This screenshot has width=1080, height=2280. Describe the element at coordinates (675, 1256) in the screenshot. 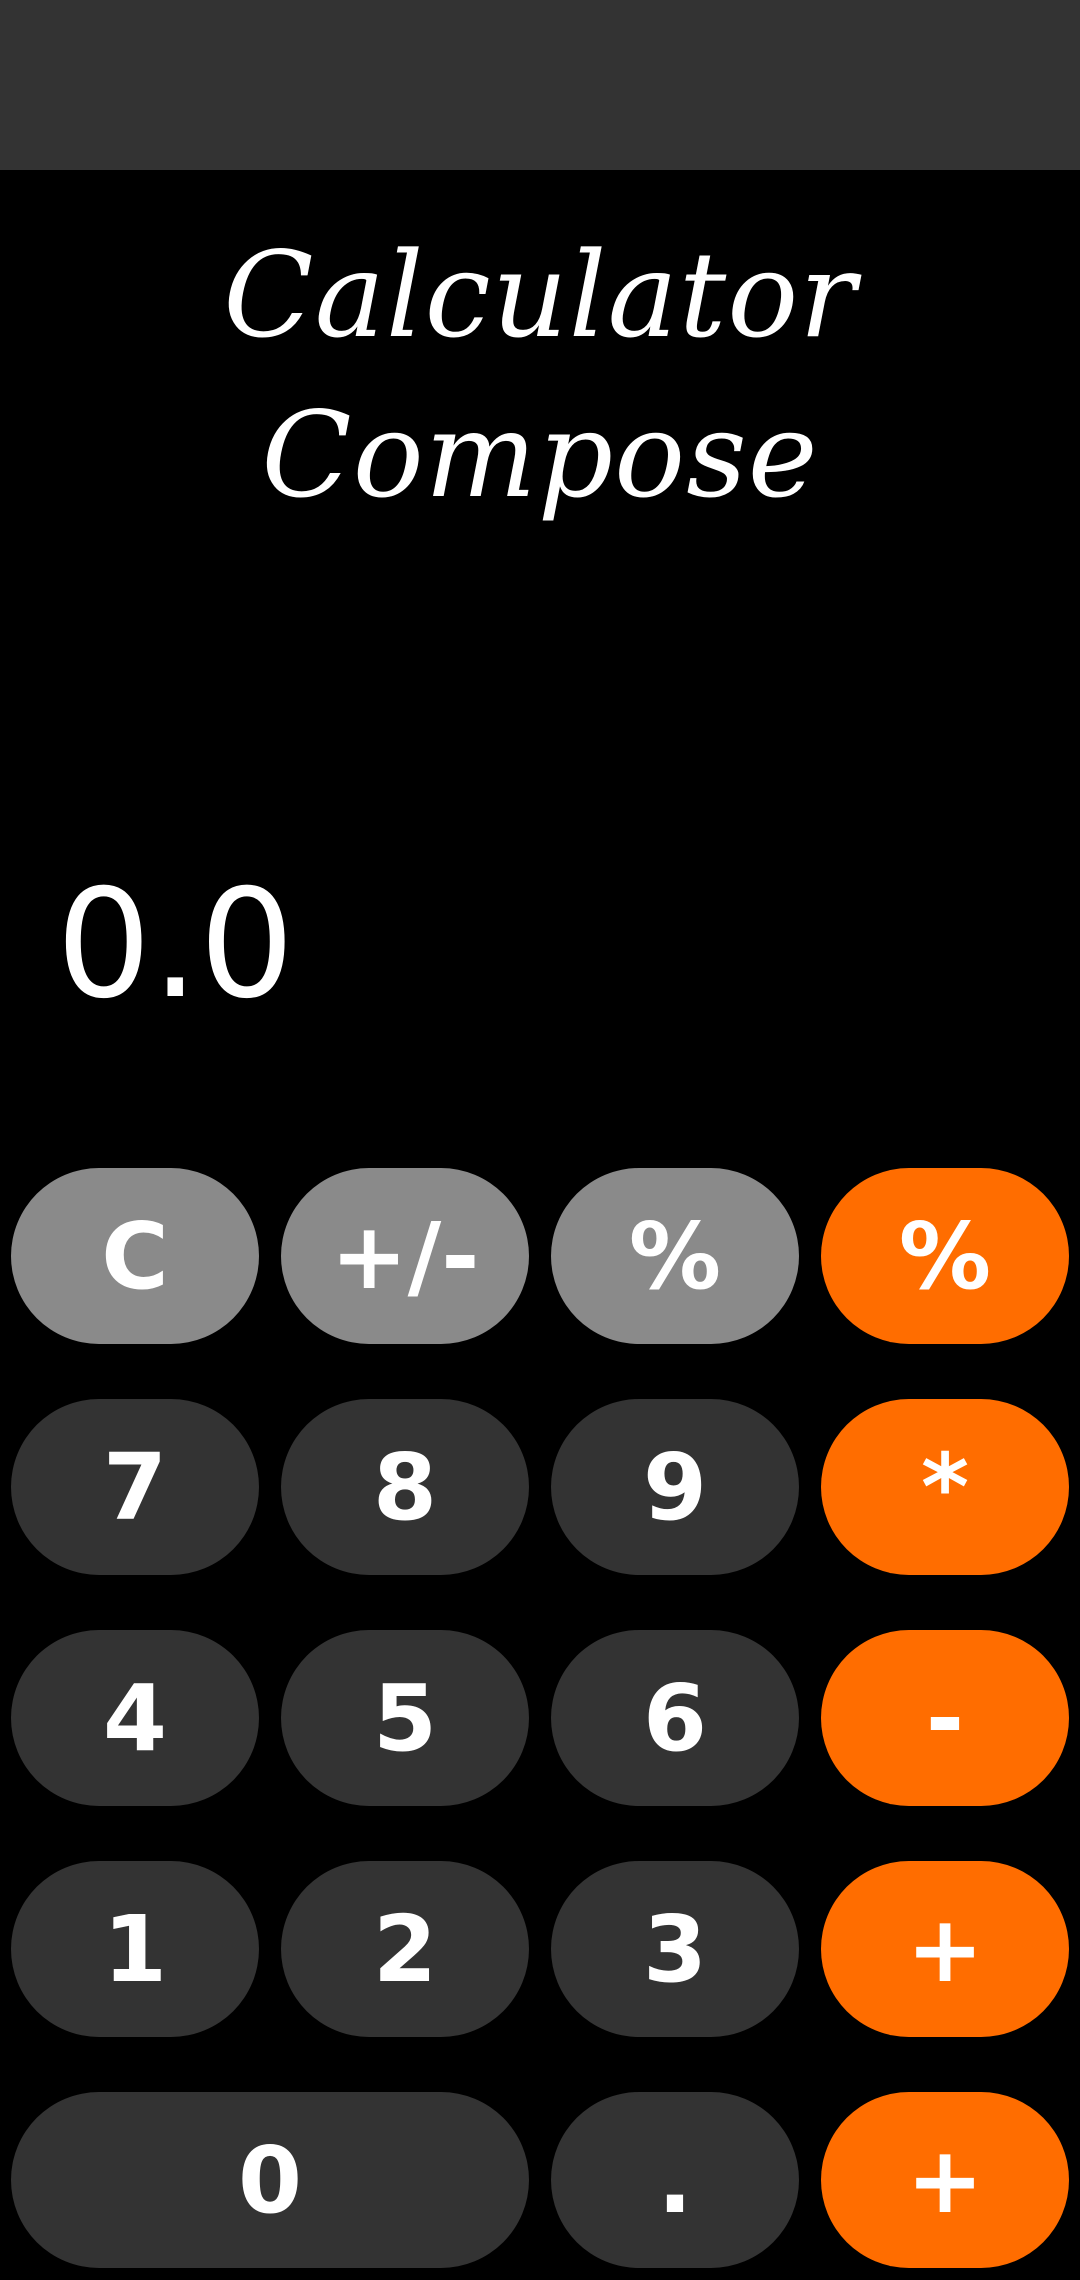

I see `percent-button: %` at that location.